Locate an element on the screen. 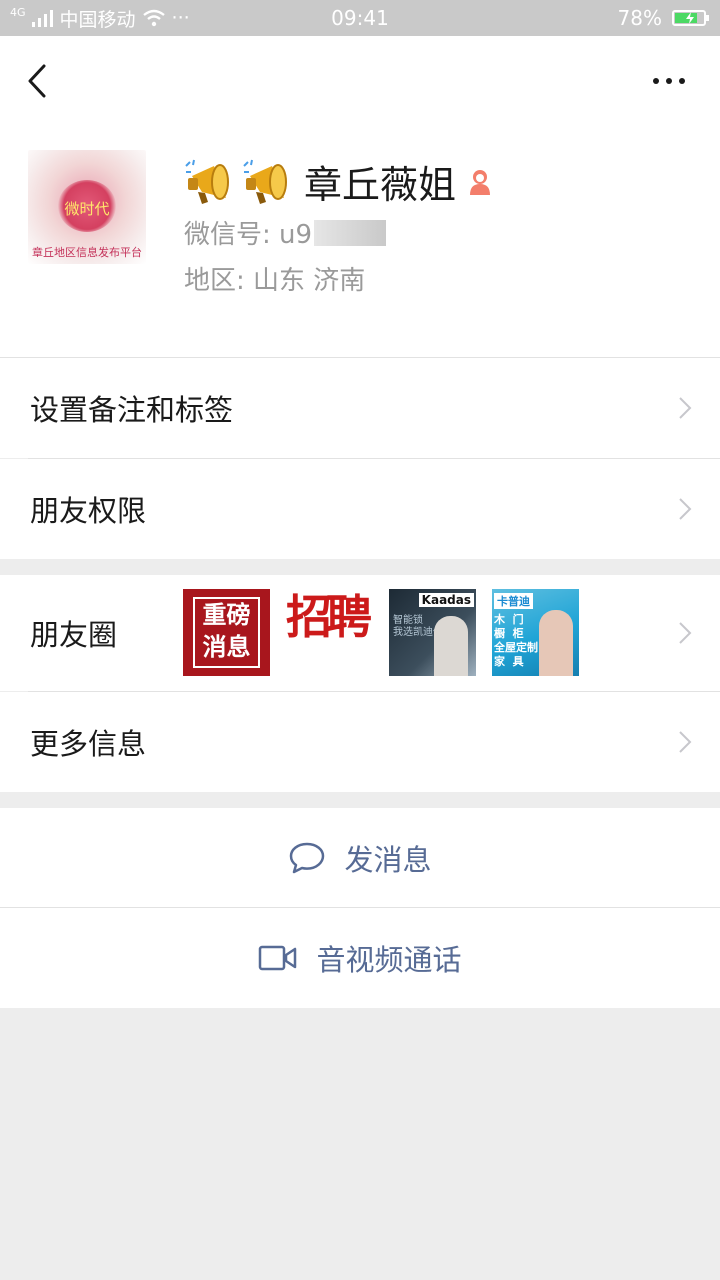  avatar-title: 微时代 is located at coordinates (87, 209).